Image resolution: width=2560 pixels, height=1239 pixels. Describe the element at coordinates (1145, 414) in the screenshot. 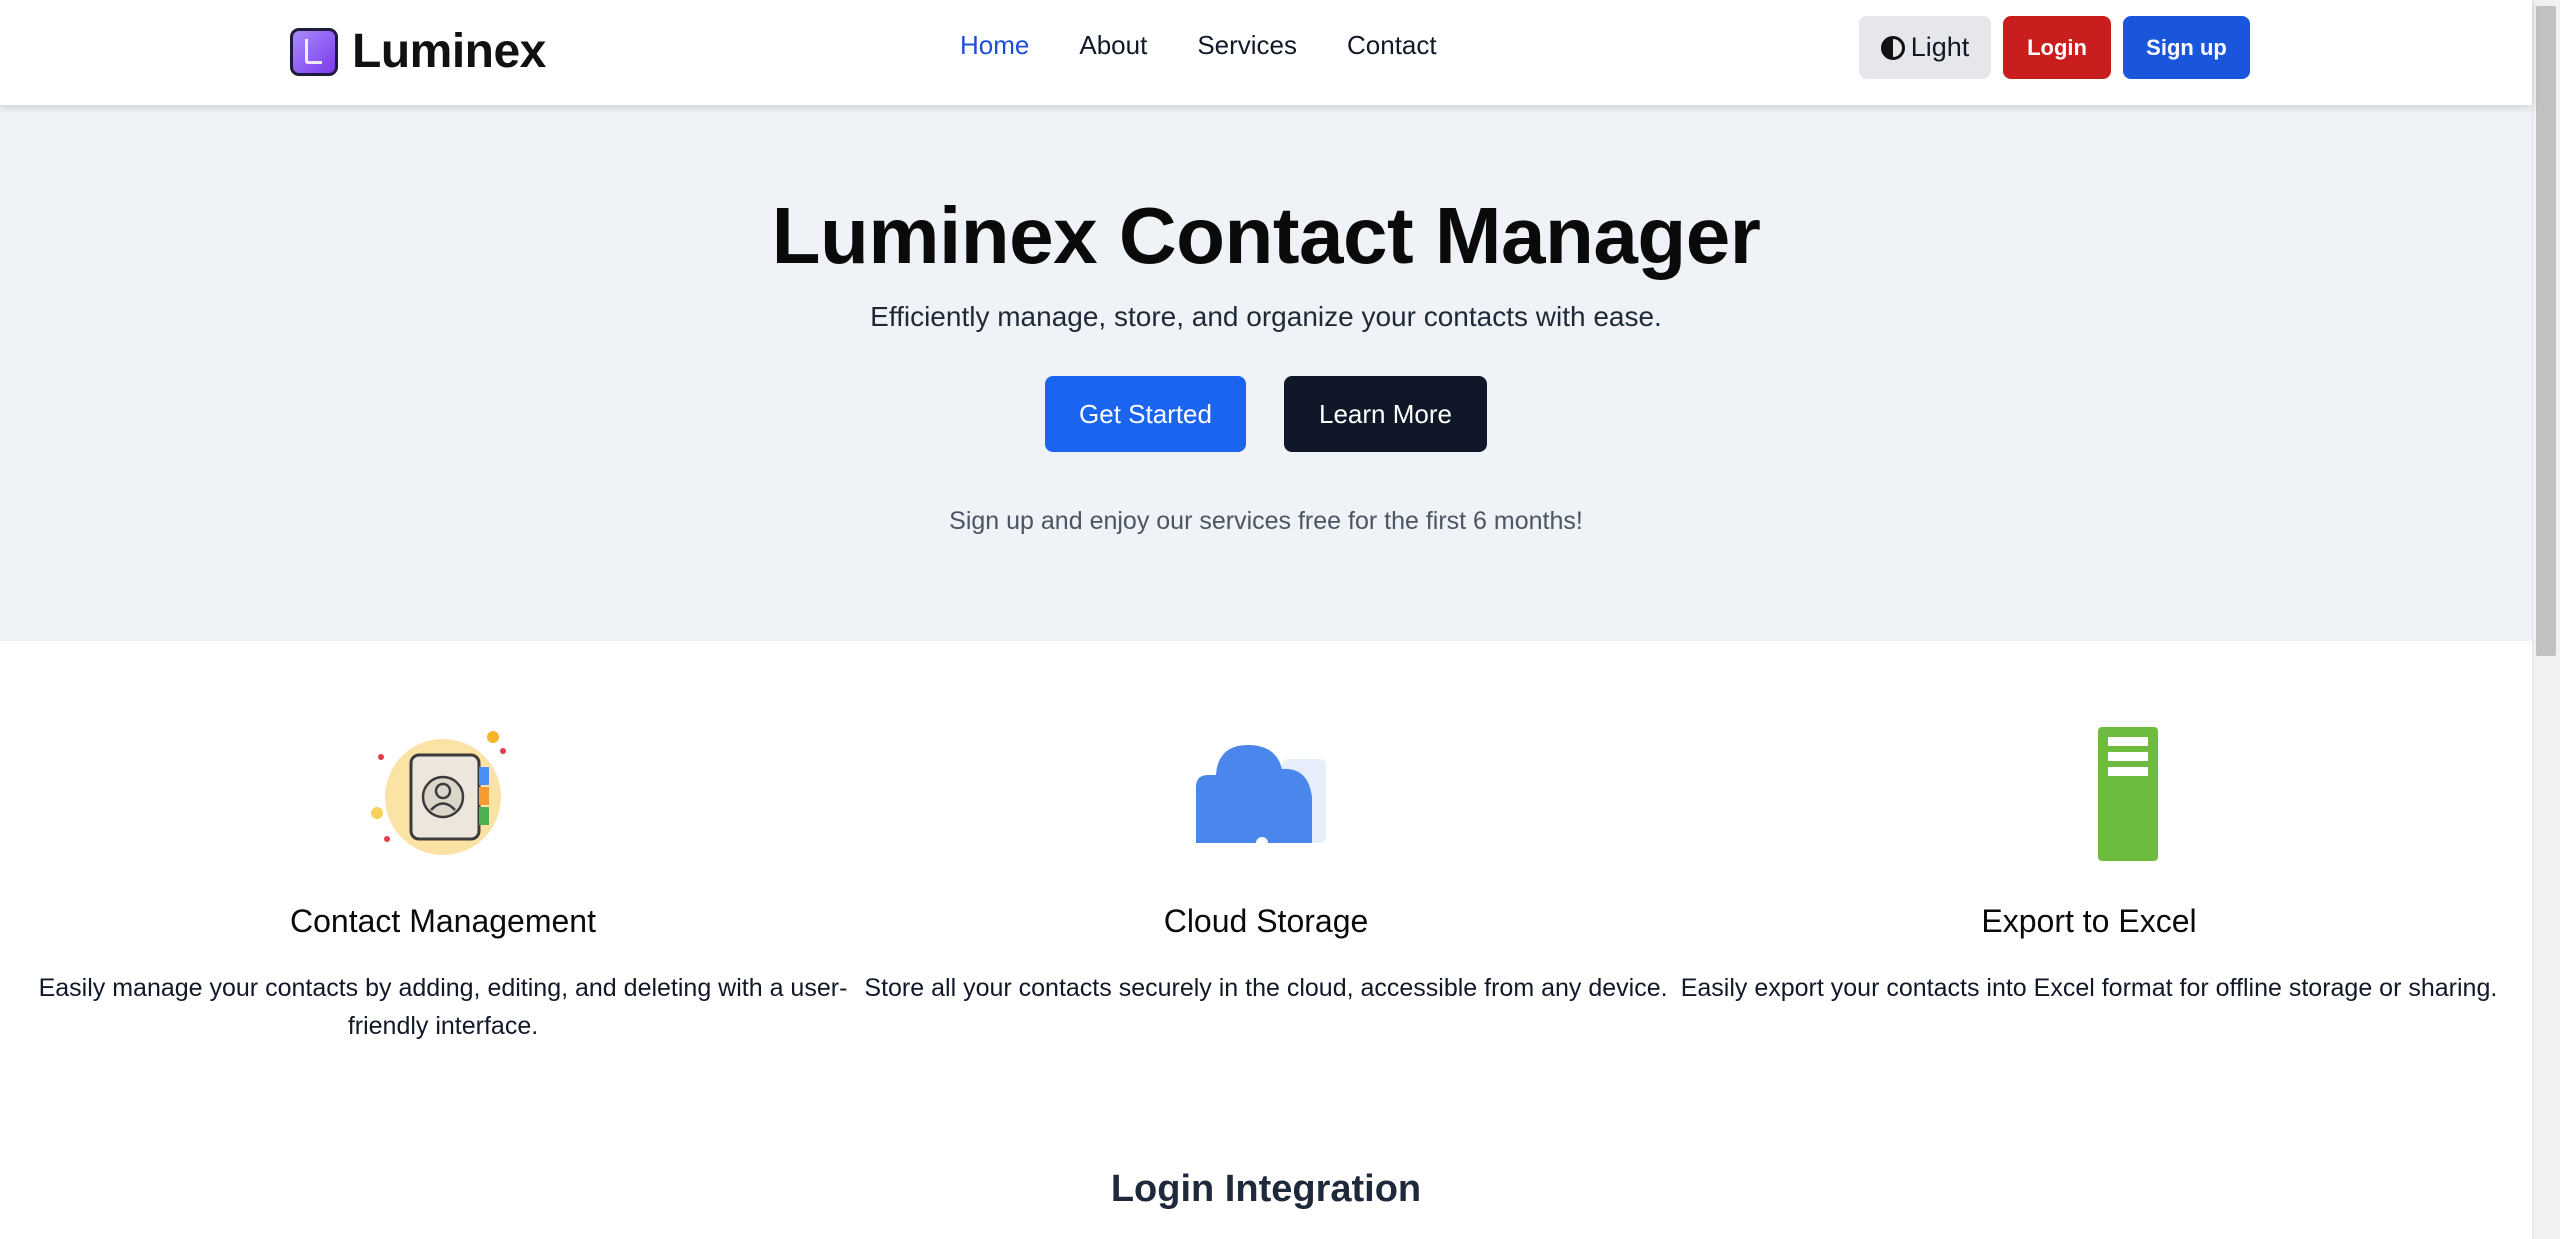

I see `get-started-button: Get Started` at that location.